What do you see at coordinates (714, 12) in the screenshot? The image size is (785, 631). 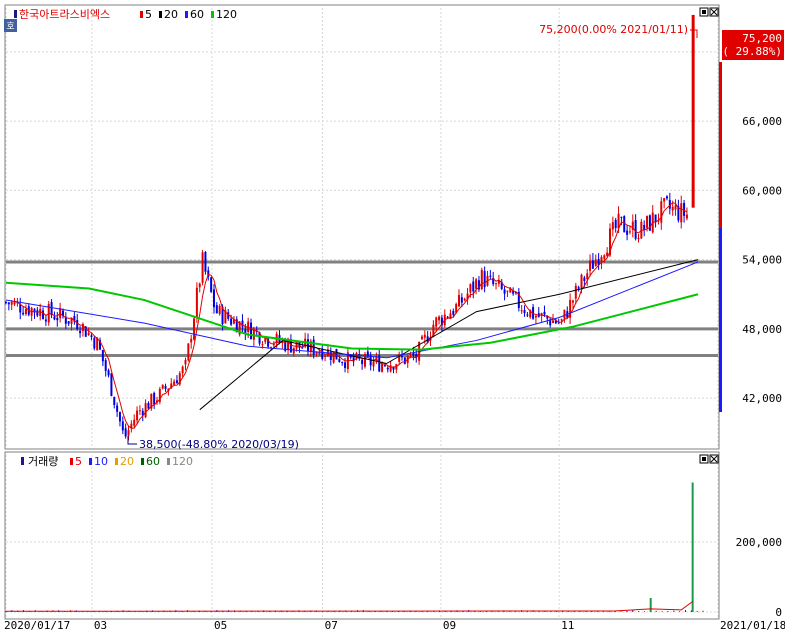 I see `price-panel-close-button` at bounding box center [714, 12].